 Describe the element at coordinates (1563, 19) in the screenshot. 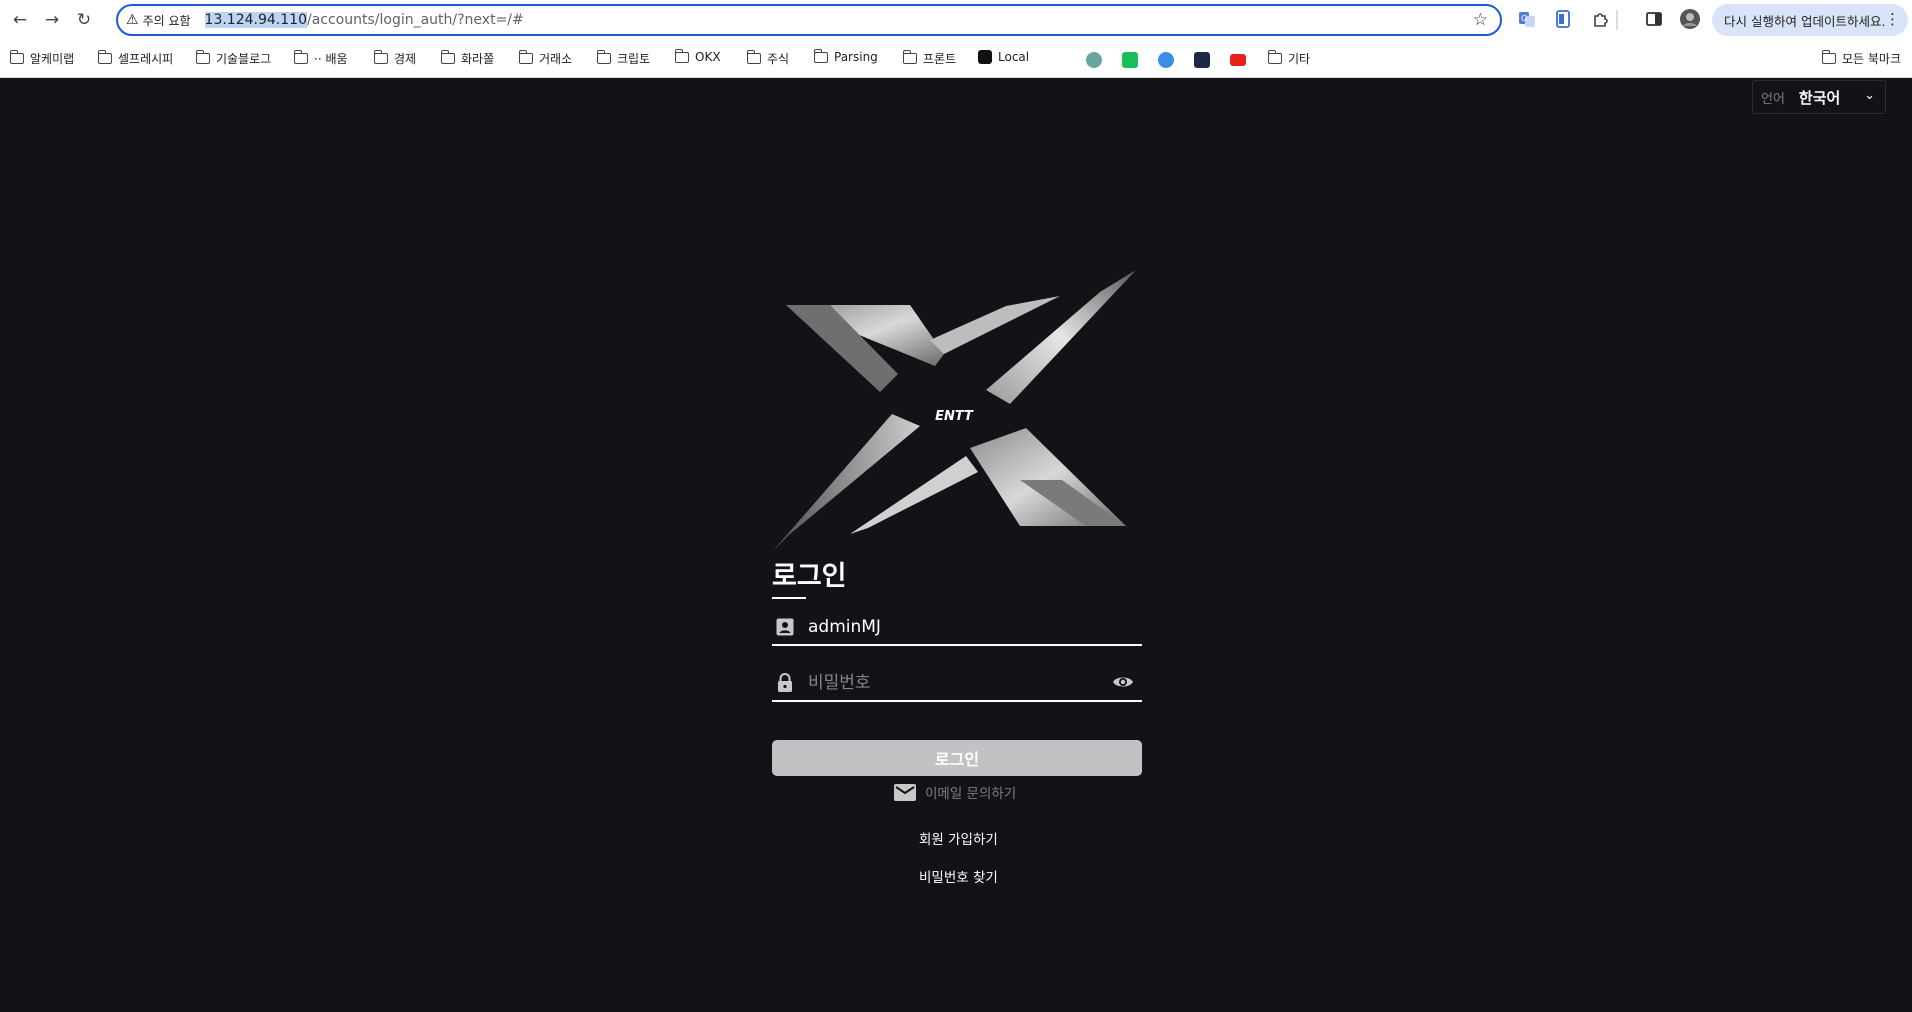

I see `reading-mode-icon` at that location.